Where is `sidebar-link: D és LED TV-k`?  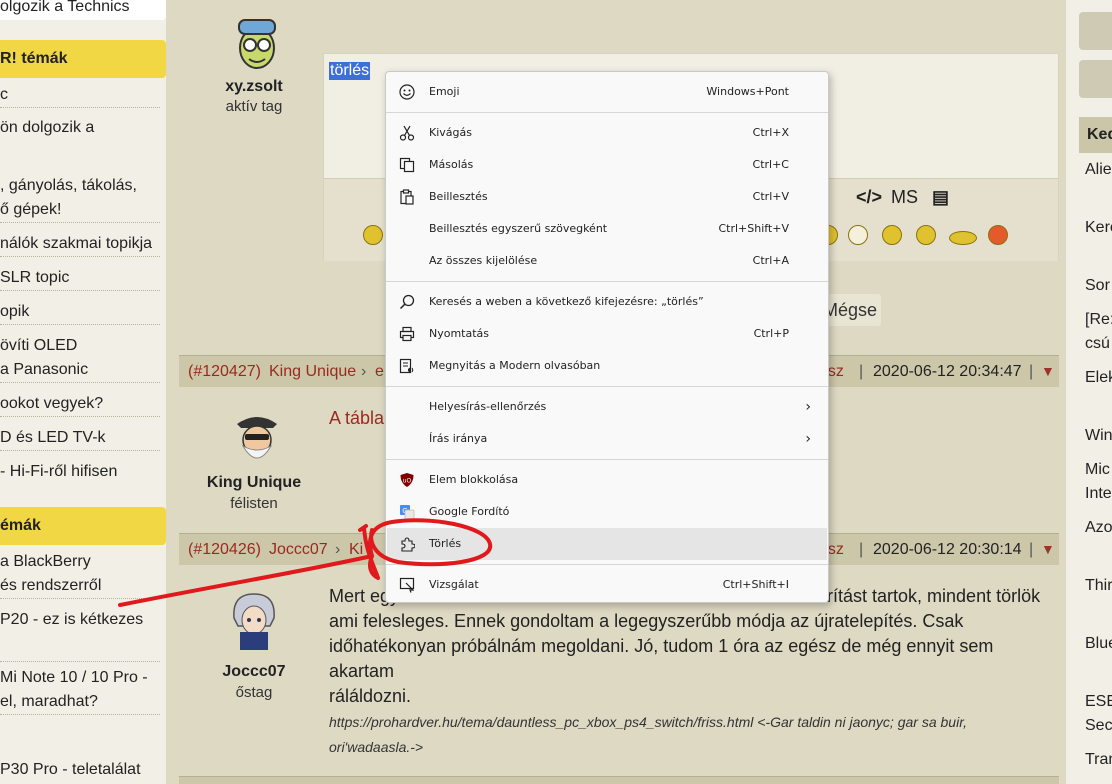
sidebar-link: D és LED TV-k is located at coordinates (80, 438).